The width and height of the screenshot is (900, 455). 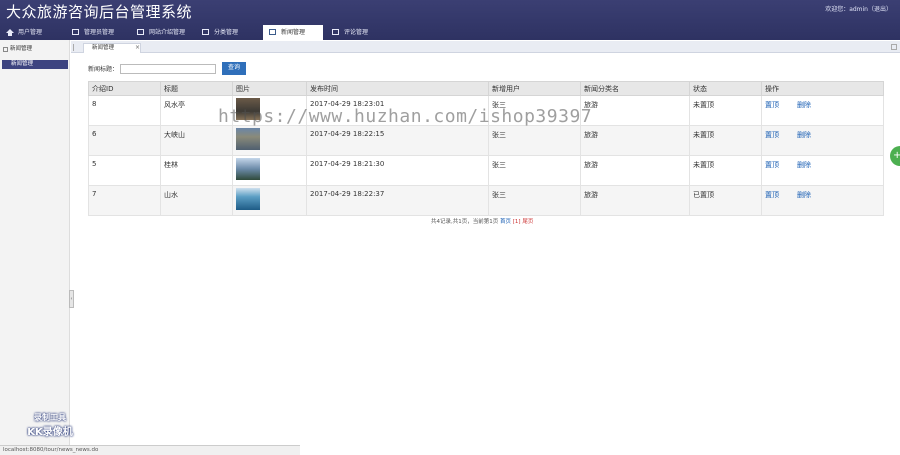 I want to click on floating-add-button: +, so click(x=895, y=156).